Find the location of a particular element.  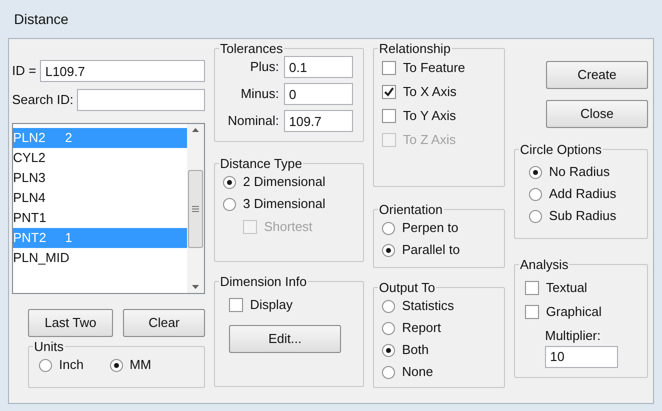

list-item: PNT1 is located at coordinates (100, 218).